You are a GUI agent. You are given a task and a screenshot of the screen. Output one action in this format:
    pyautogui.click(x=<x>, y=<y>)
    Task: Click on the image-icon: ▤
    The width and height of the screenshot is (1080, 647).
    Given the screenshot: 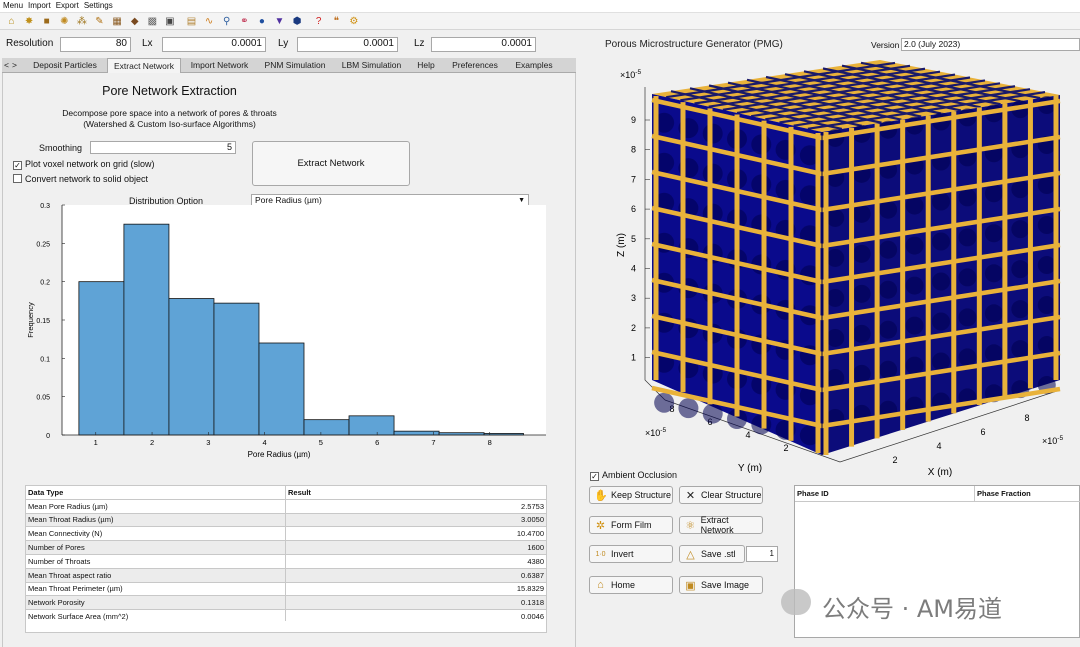 What is the action you would take?
    pyautogui.click(x=191, y=21)
    